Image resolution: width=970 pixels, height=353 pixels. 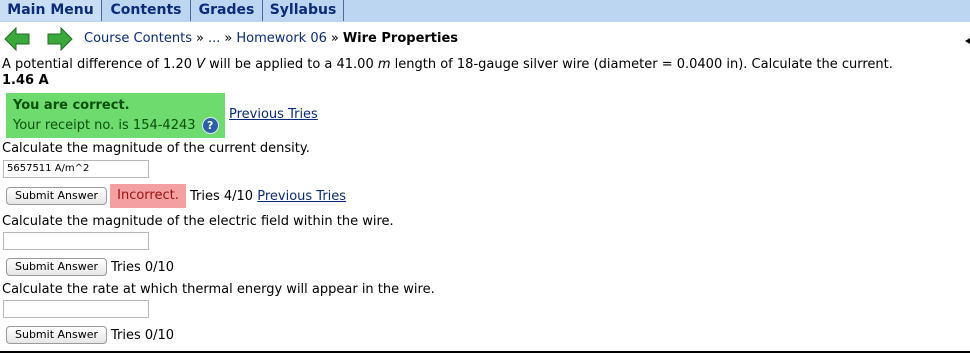 What do you see at coordinates (273, 114) in the screenshot?
I see `previous-tries-link-1: Previous Tries` at bounding box center [273, 114].